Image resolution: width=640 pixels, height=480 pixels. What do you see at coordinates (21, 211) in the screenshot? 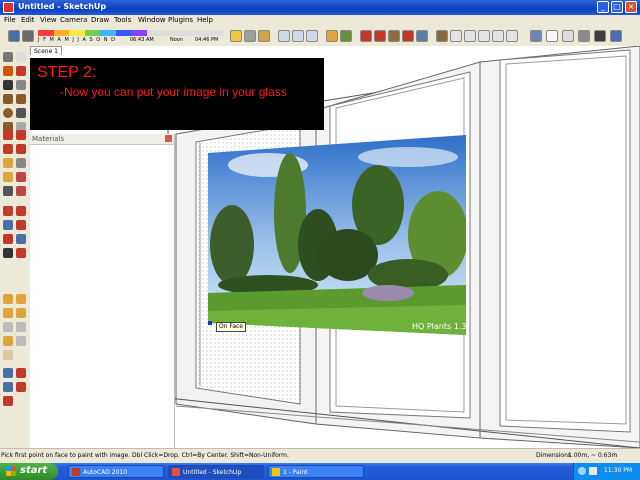
I see `pan-tool-icon` at bounding box center [21, 211].